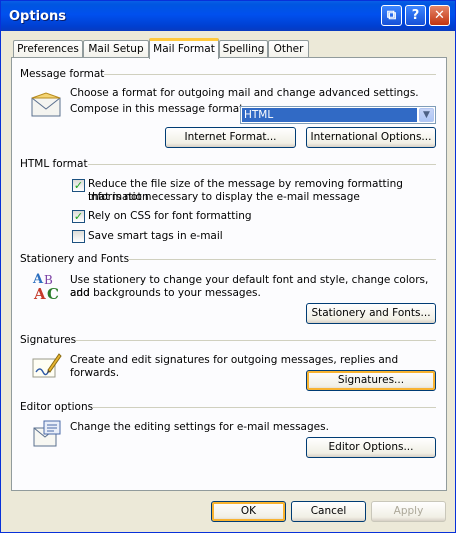 This screenshot has height=533, width=456. I want to click on smart-tags-label: Save smart tags in e-mail, so click(155, 236).